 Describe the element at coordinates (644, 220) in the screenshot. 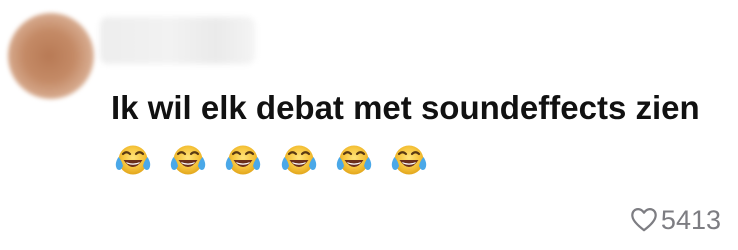

I see `heart-outline-icon` at that location.